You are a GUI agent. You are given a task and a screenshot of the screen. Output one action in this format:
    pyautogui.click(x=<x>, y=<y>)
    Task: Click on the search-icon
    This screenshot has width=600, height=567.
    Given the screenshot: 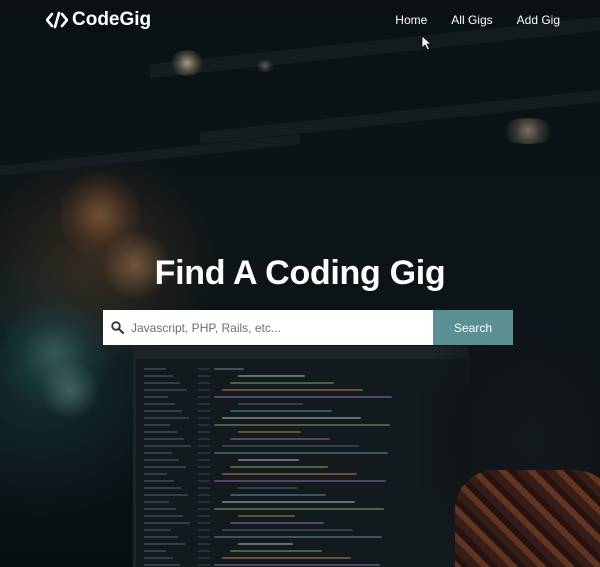 What is the action you would take?
    pyautogui.click(x=117, y=327)
    